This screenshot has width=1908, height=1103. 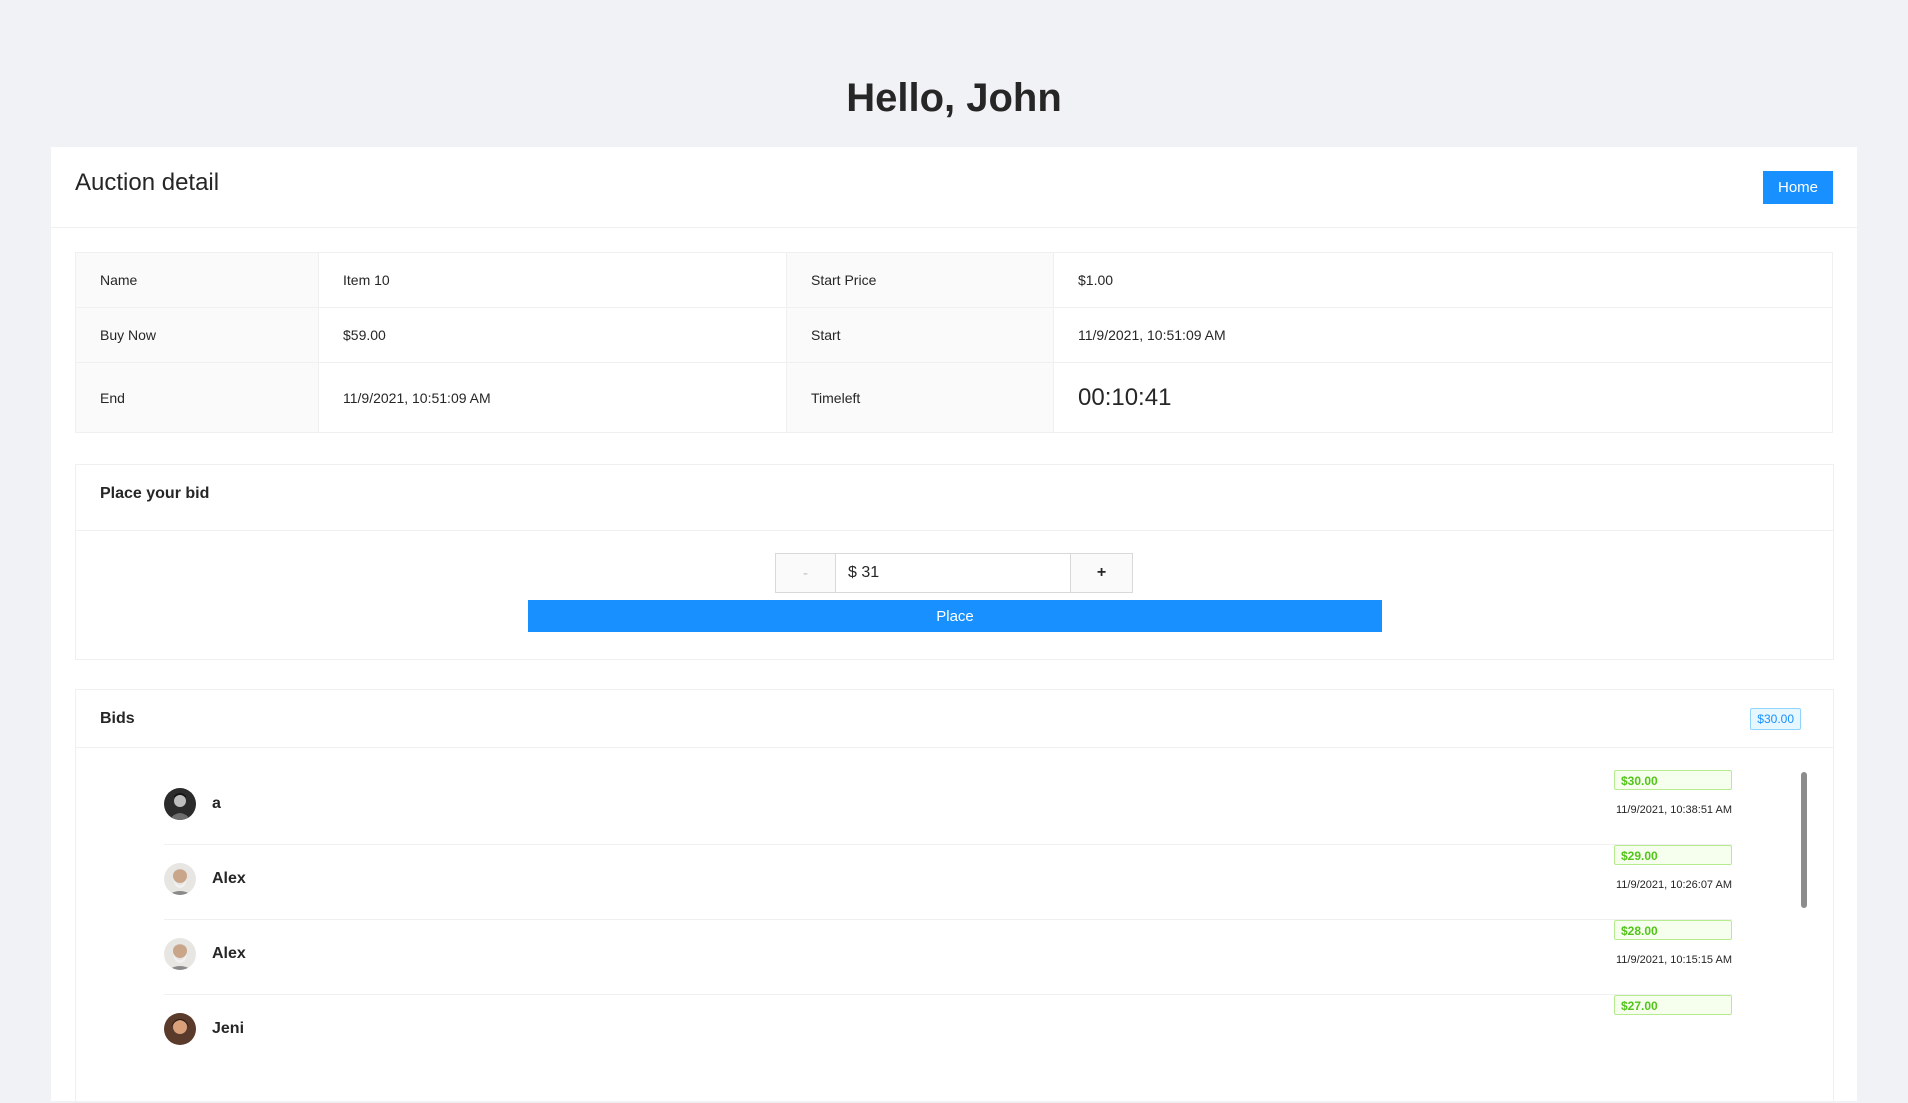 What do you see at coordinates (948, 807) in the screenshot?
I see `list-item: a $30.00 11/9/2021, 10:38:51 AM` at bounding box center [948, 807].